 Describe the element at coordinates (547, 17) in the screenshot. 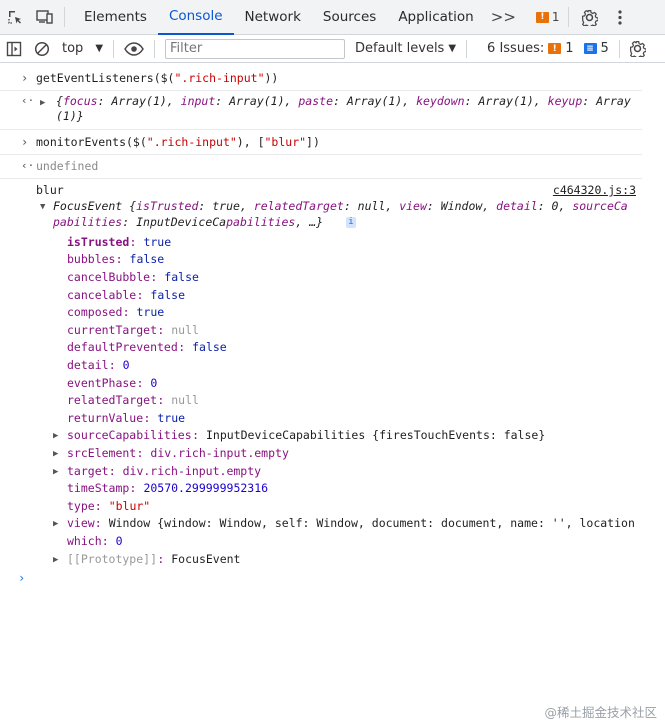

I see `issues-badge: ! 1` at that location.